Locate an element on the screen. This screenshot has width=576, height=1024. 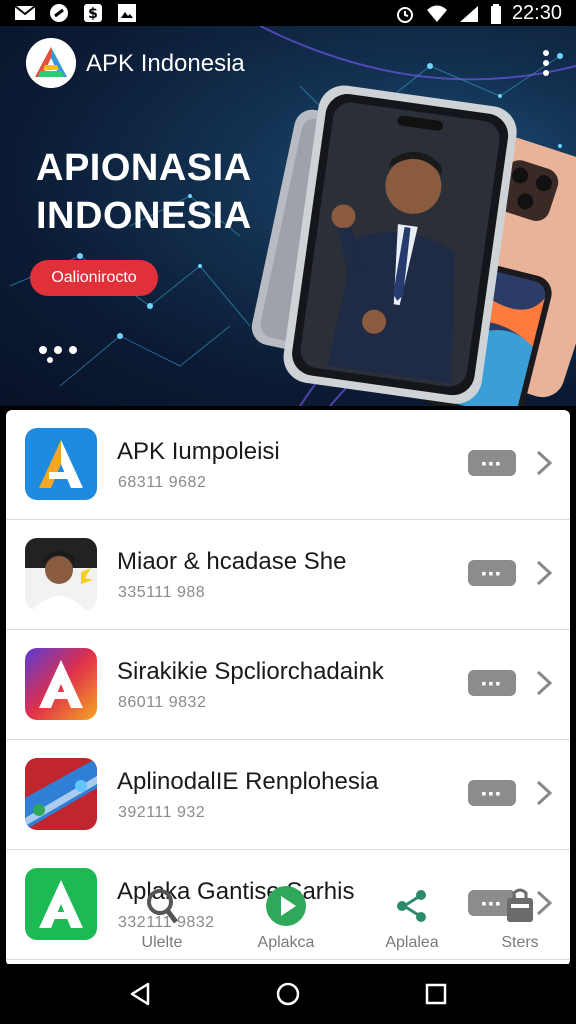
person-avatar-icon is located at coordinates (61, 574).